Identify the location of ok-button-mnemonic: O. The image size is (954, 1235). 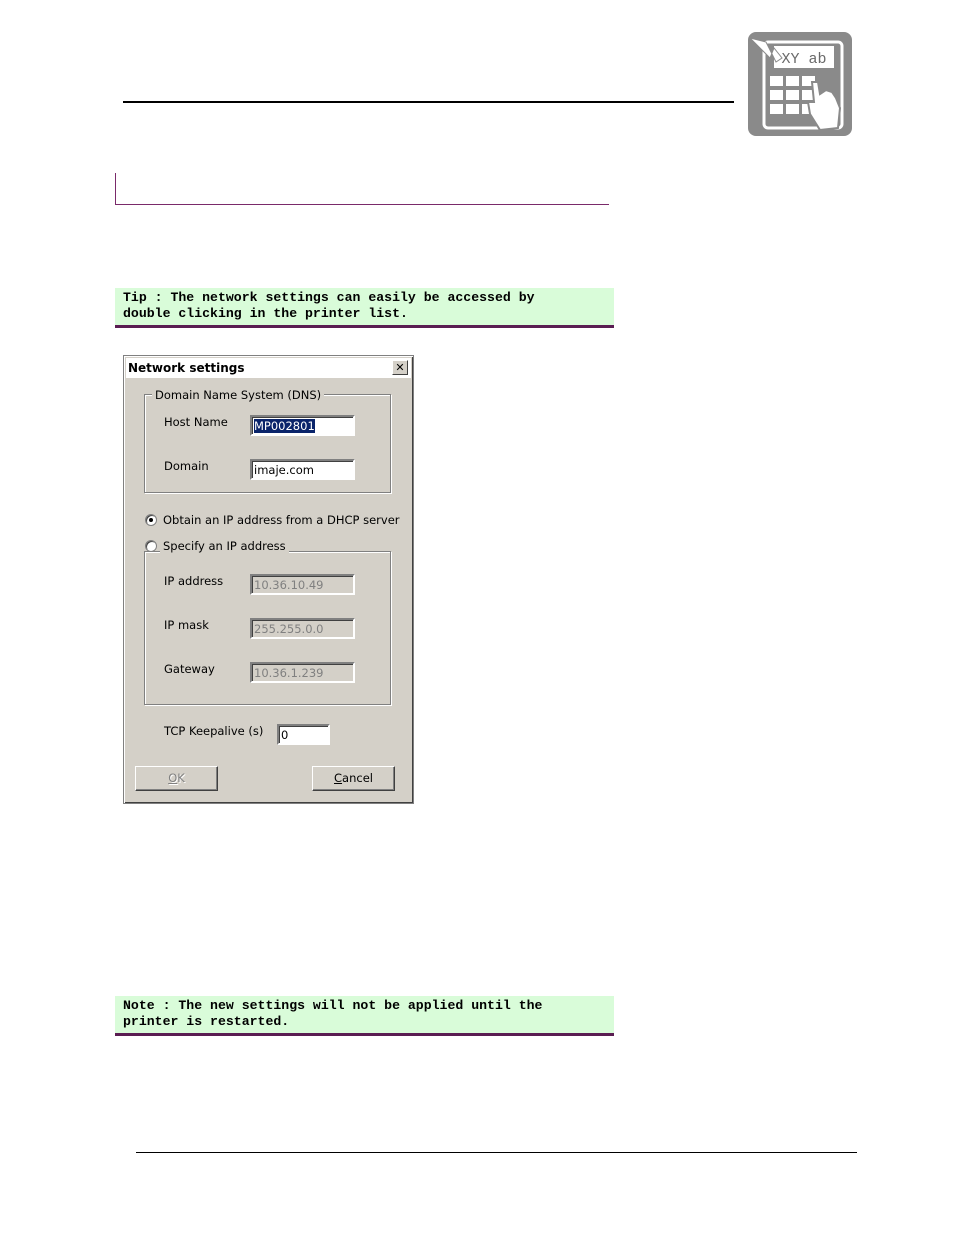
(173, 778).